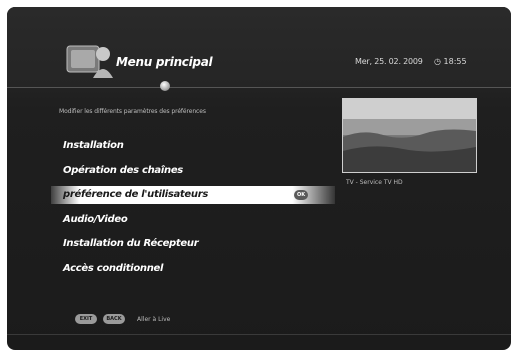 The image size is (517, 357). What do you see at coordinates (131, 244) in the screenshot?
I see `menu-item-receiver-installation: Installation du Récepteur` at bounding box center [131, 244].